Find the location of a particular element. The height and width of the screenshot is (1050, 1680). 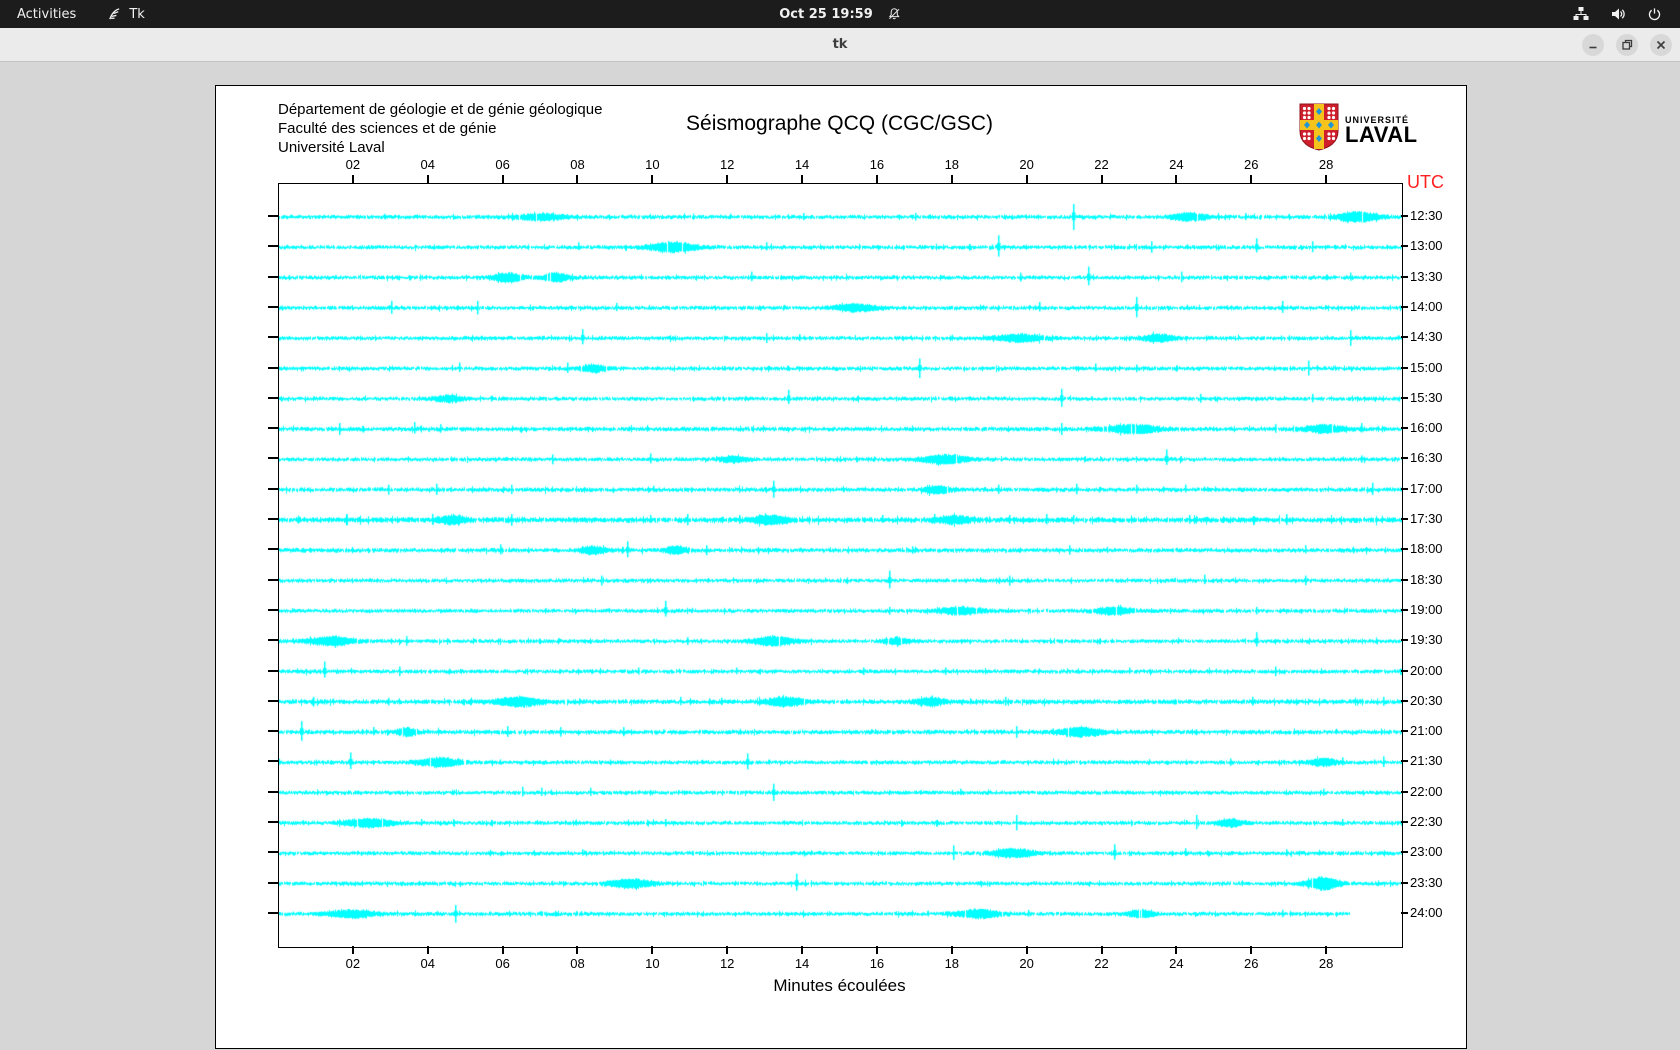

x-tick-label-bottom: 04 is located at coordinates (427, 963).